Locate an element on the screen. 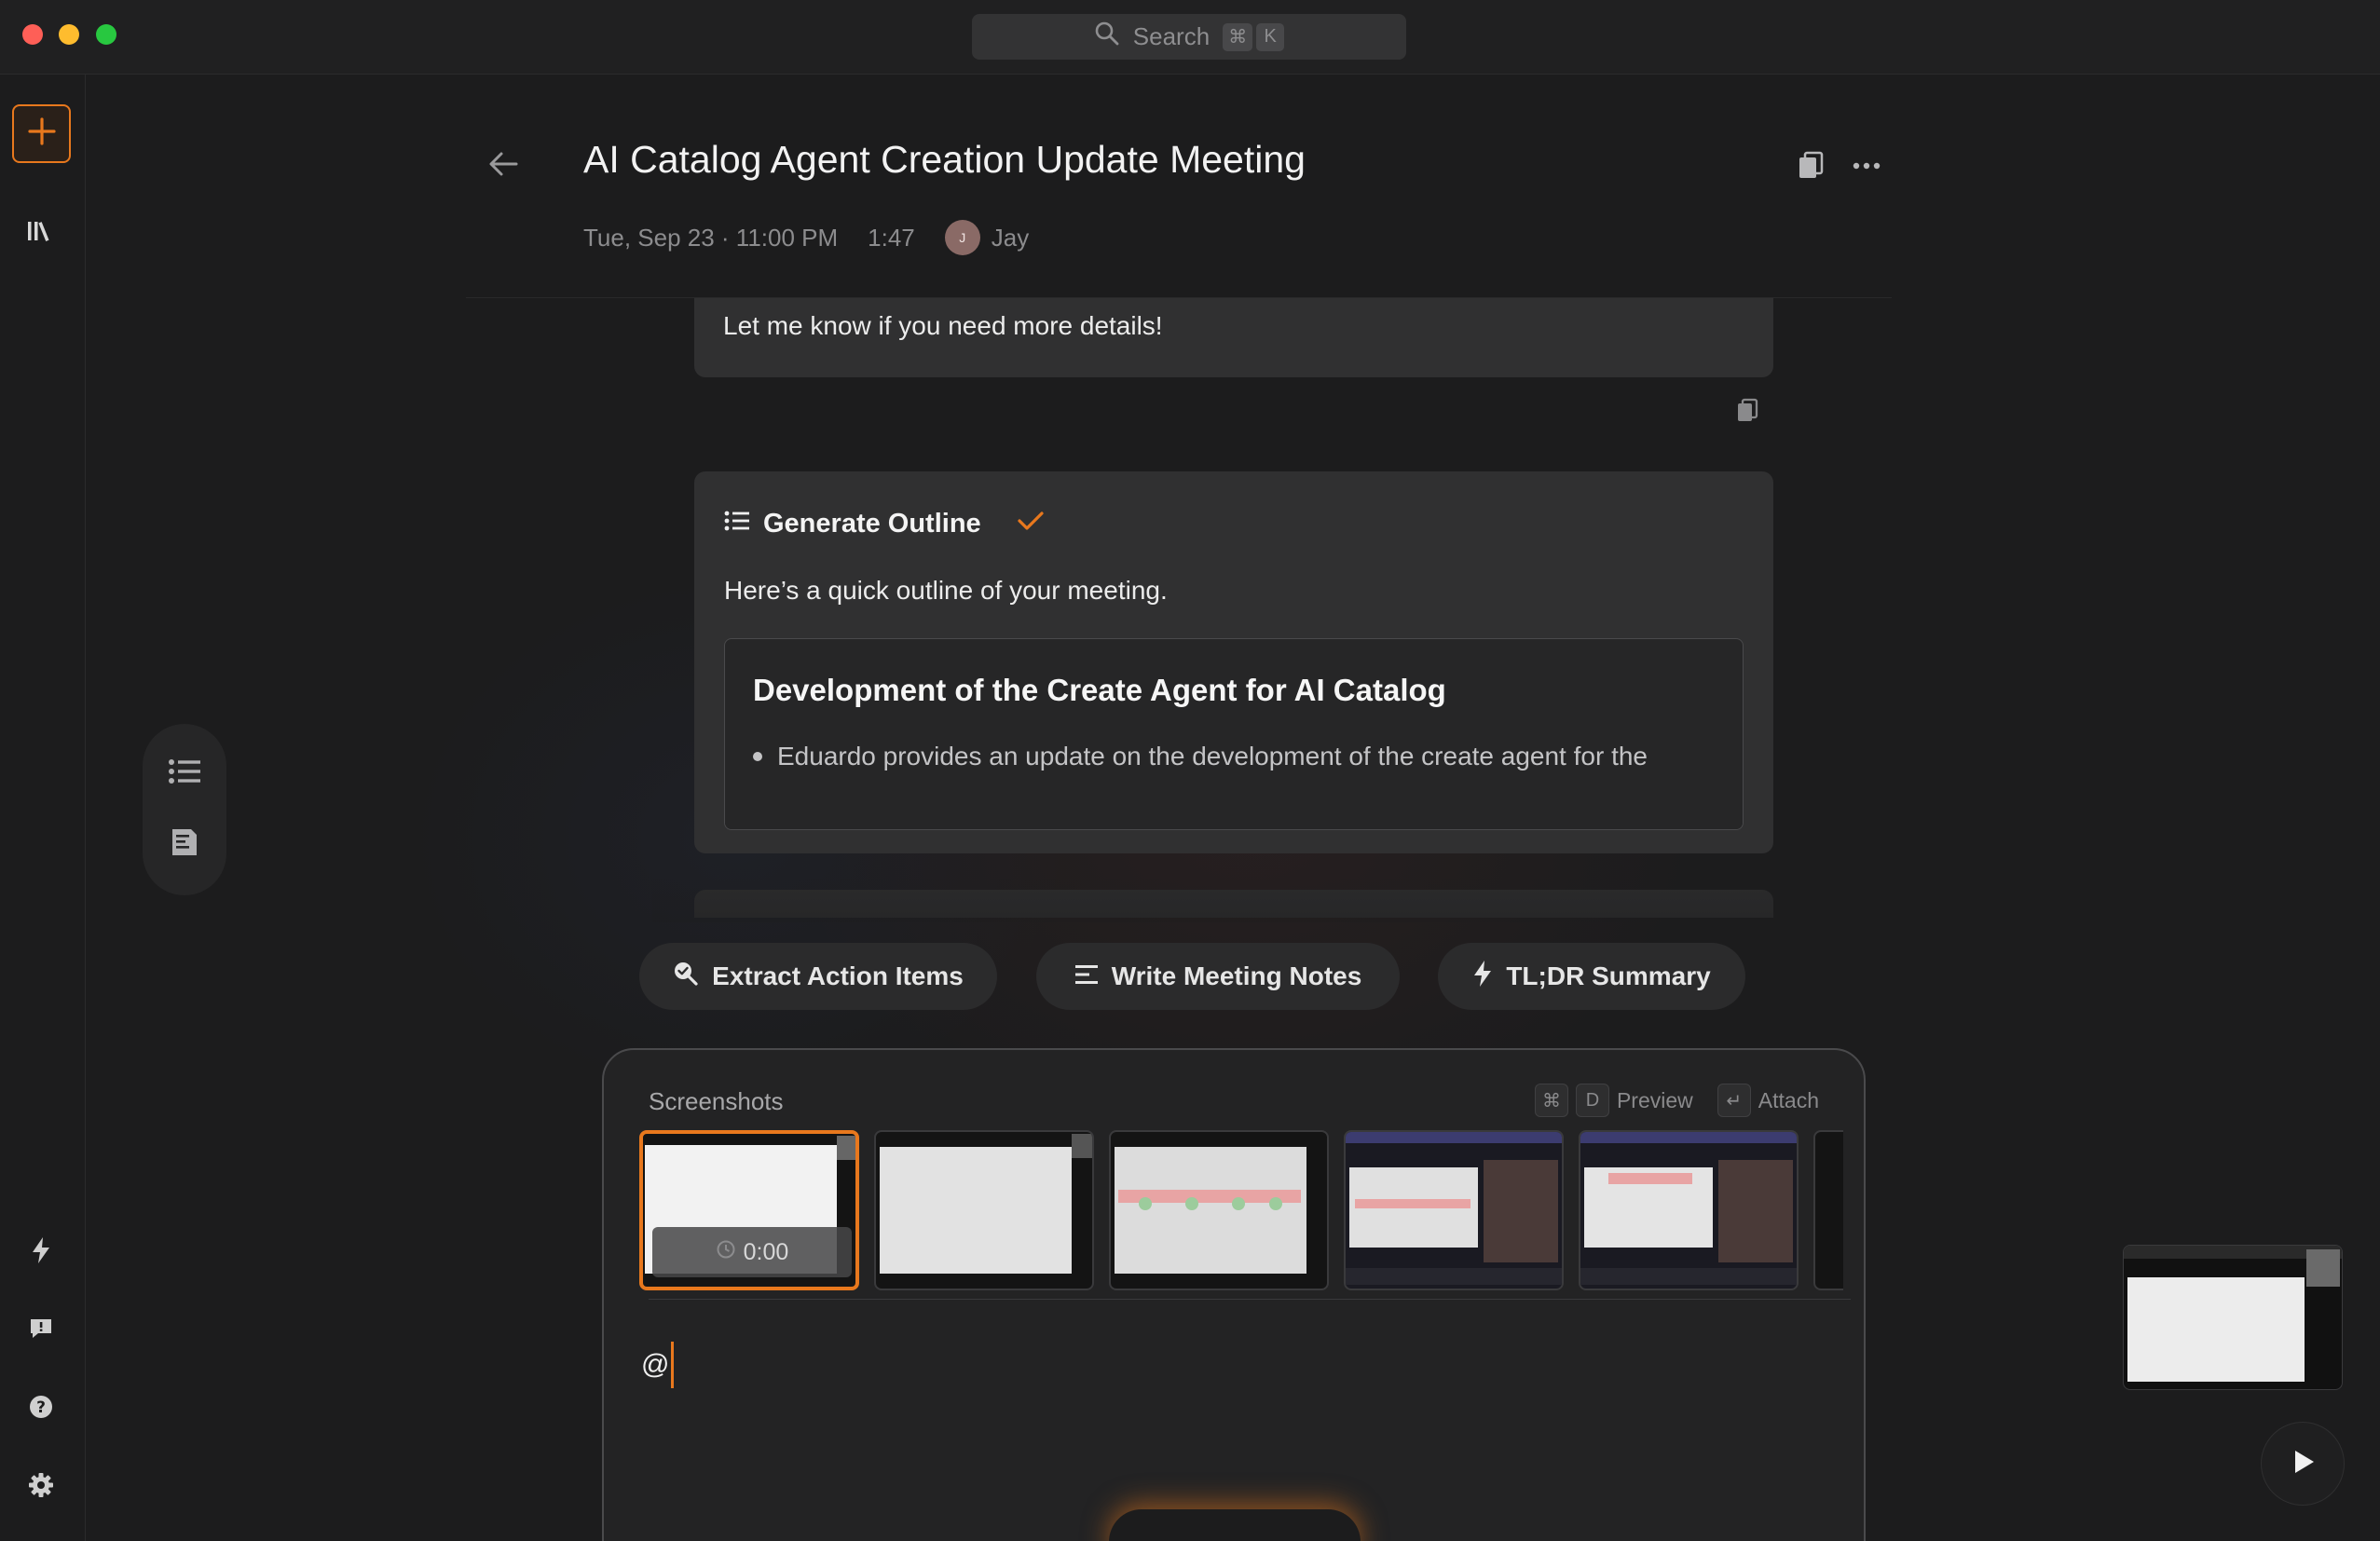 This screenshot has width=2380, height=1541. header-divider is located at coordinates (1179, 186).